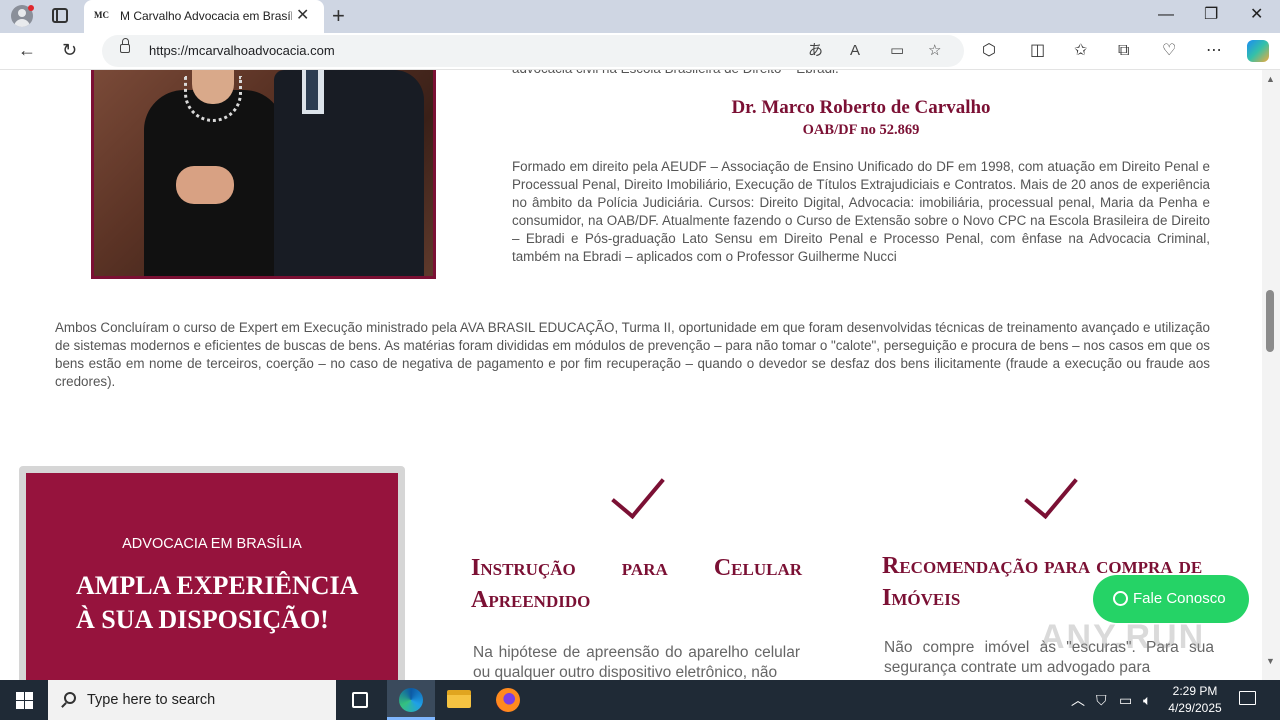 This screenshot has width=1280, height=720. Describe the element at coordinates (636, 584) in the screenshot. I see `feature-title-celular: Instrução para Celular Apreendido` at that location.